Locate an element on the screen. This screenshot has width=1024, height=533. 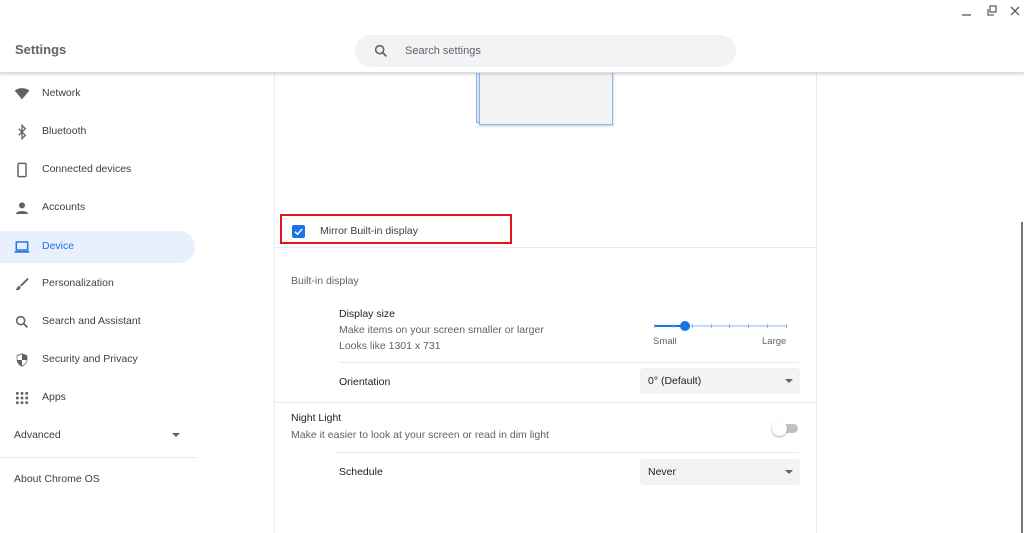
page-scrollbar is located at coordinates (1022, 377).